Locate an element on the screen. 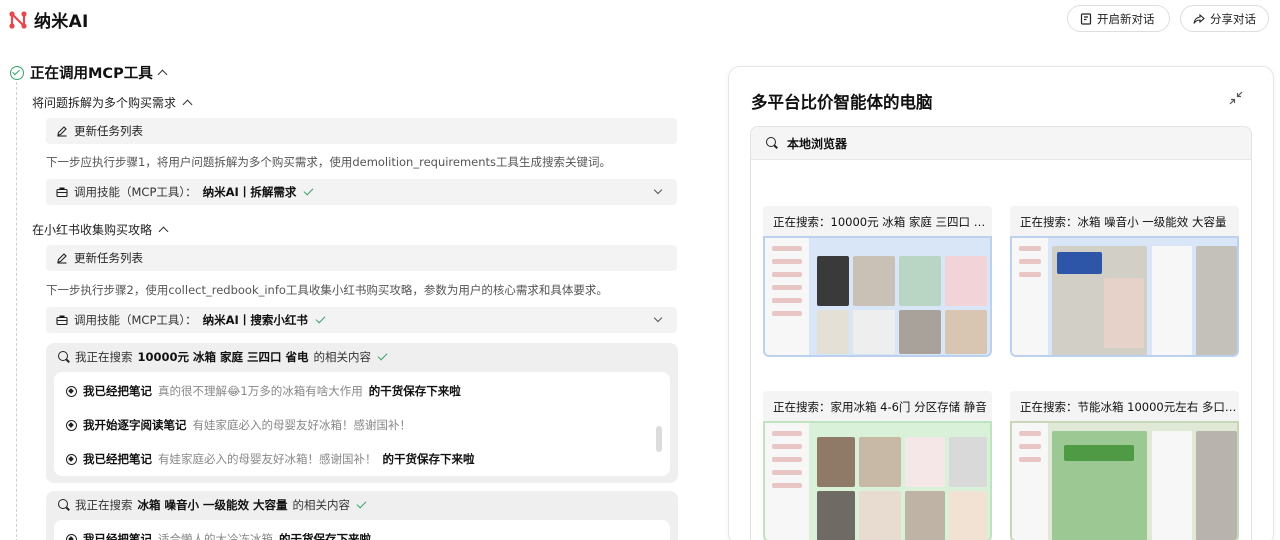  browser-header: 本地浏览器 is located at coordinates (1001, 143).